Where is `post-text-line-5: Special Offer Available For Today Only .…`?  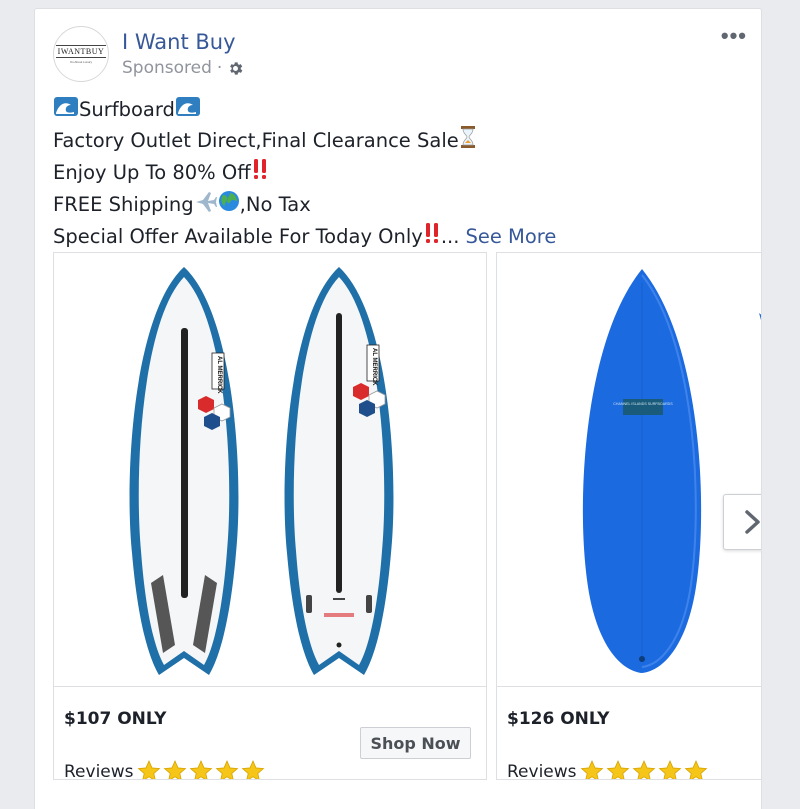 post-text-line-5: Special Offer Available For Today Only .… is located at coordinates (403, 237).